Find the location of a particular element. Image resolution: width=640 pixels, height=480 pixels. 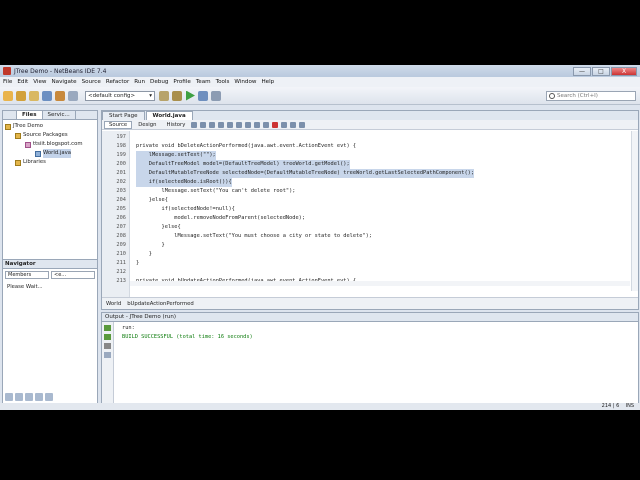

tab-start-page: Start Page is located at coordinates (123, 115).